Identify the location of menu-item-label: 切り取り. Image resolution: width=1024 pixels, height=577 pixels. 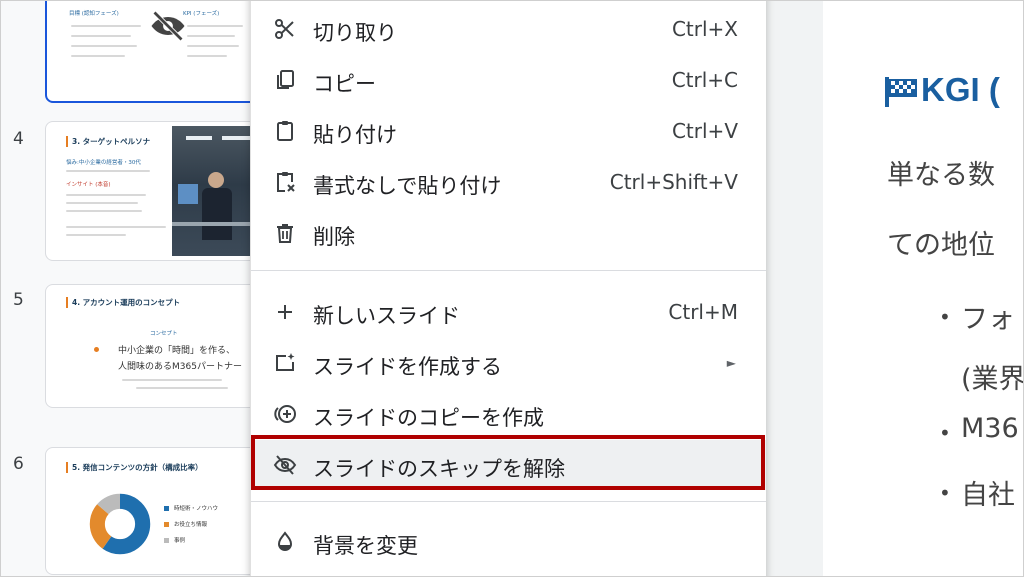
(355, 33).